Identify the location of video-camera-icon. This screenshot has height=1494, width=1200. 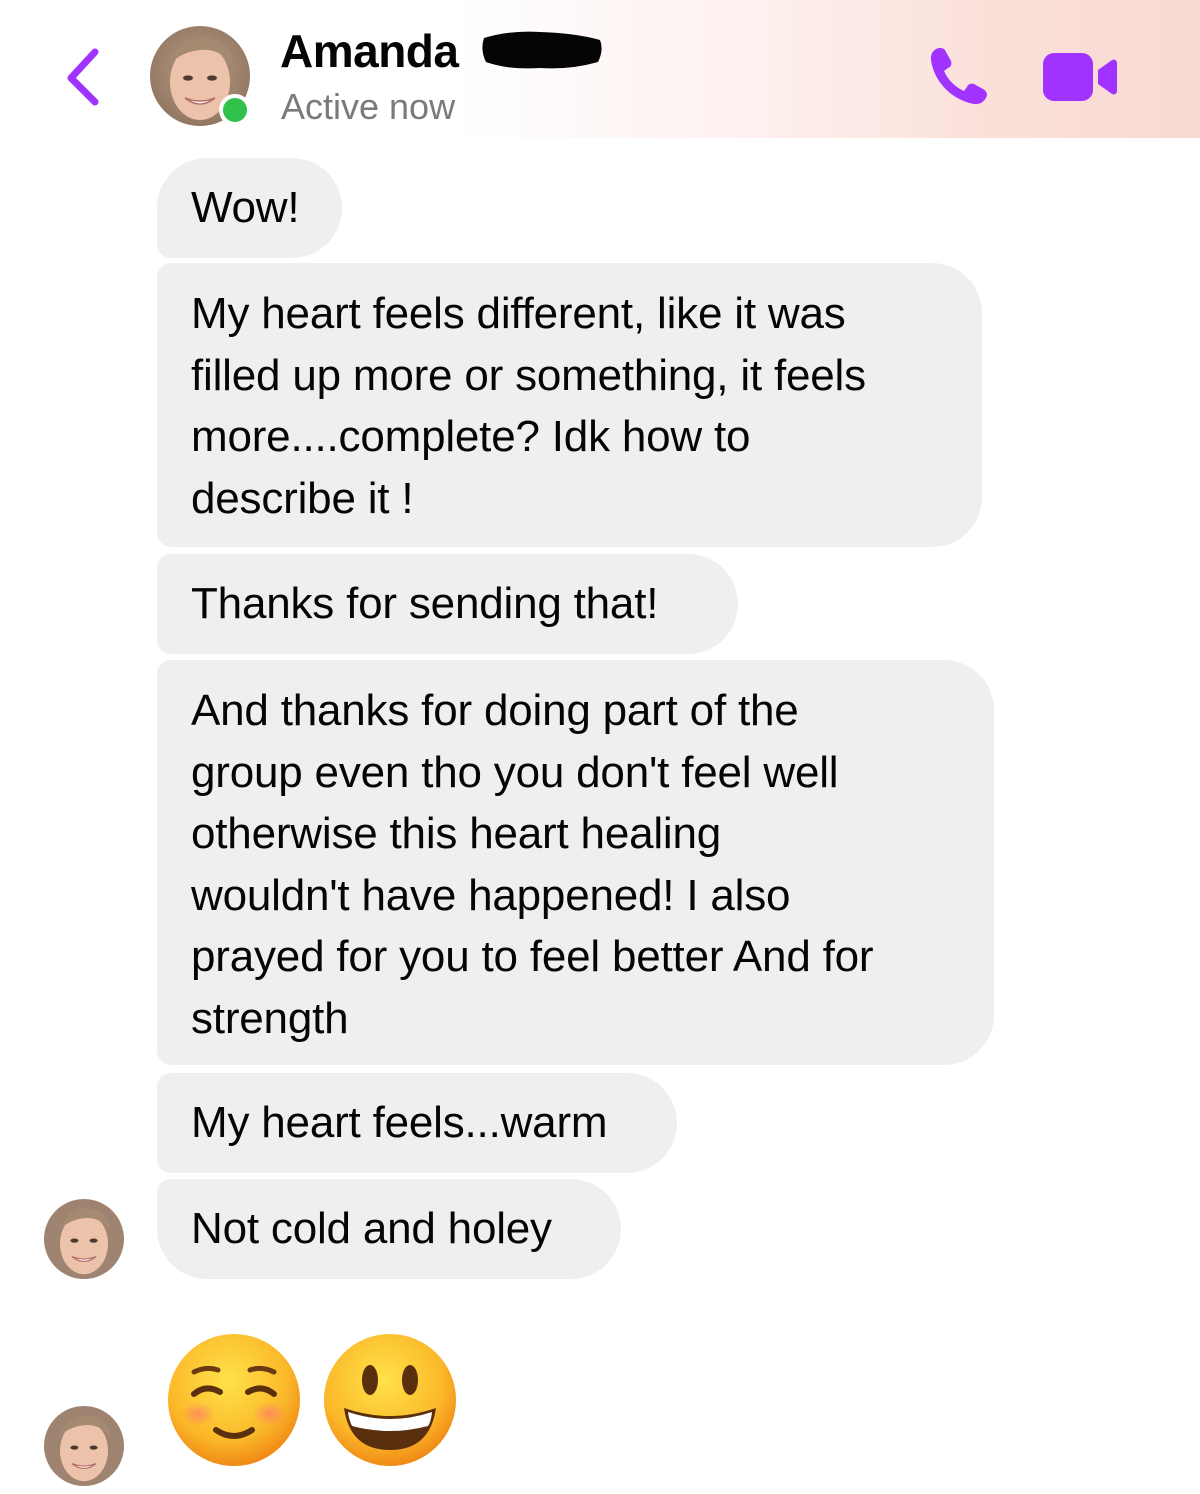
(1080, 77).